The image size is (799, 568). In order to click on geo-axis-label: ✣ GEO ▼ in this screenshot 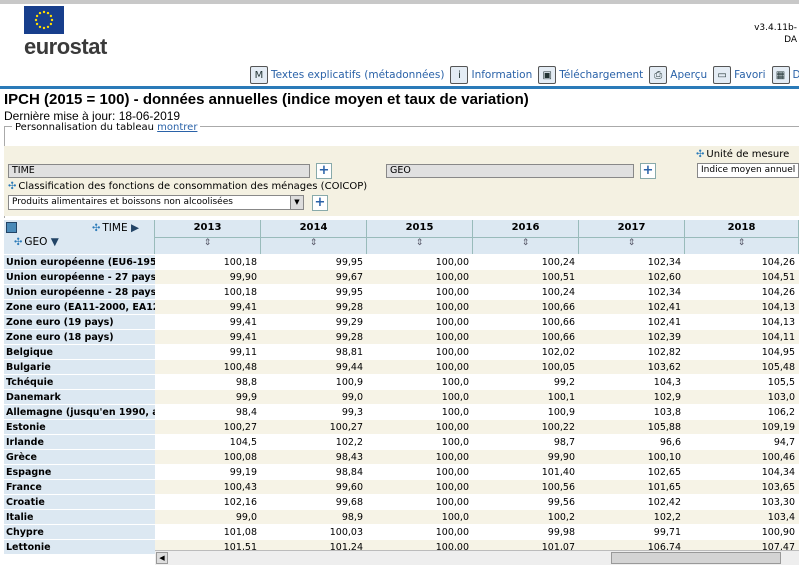, I will do `click(36, 242)`.